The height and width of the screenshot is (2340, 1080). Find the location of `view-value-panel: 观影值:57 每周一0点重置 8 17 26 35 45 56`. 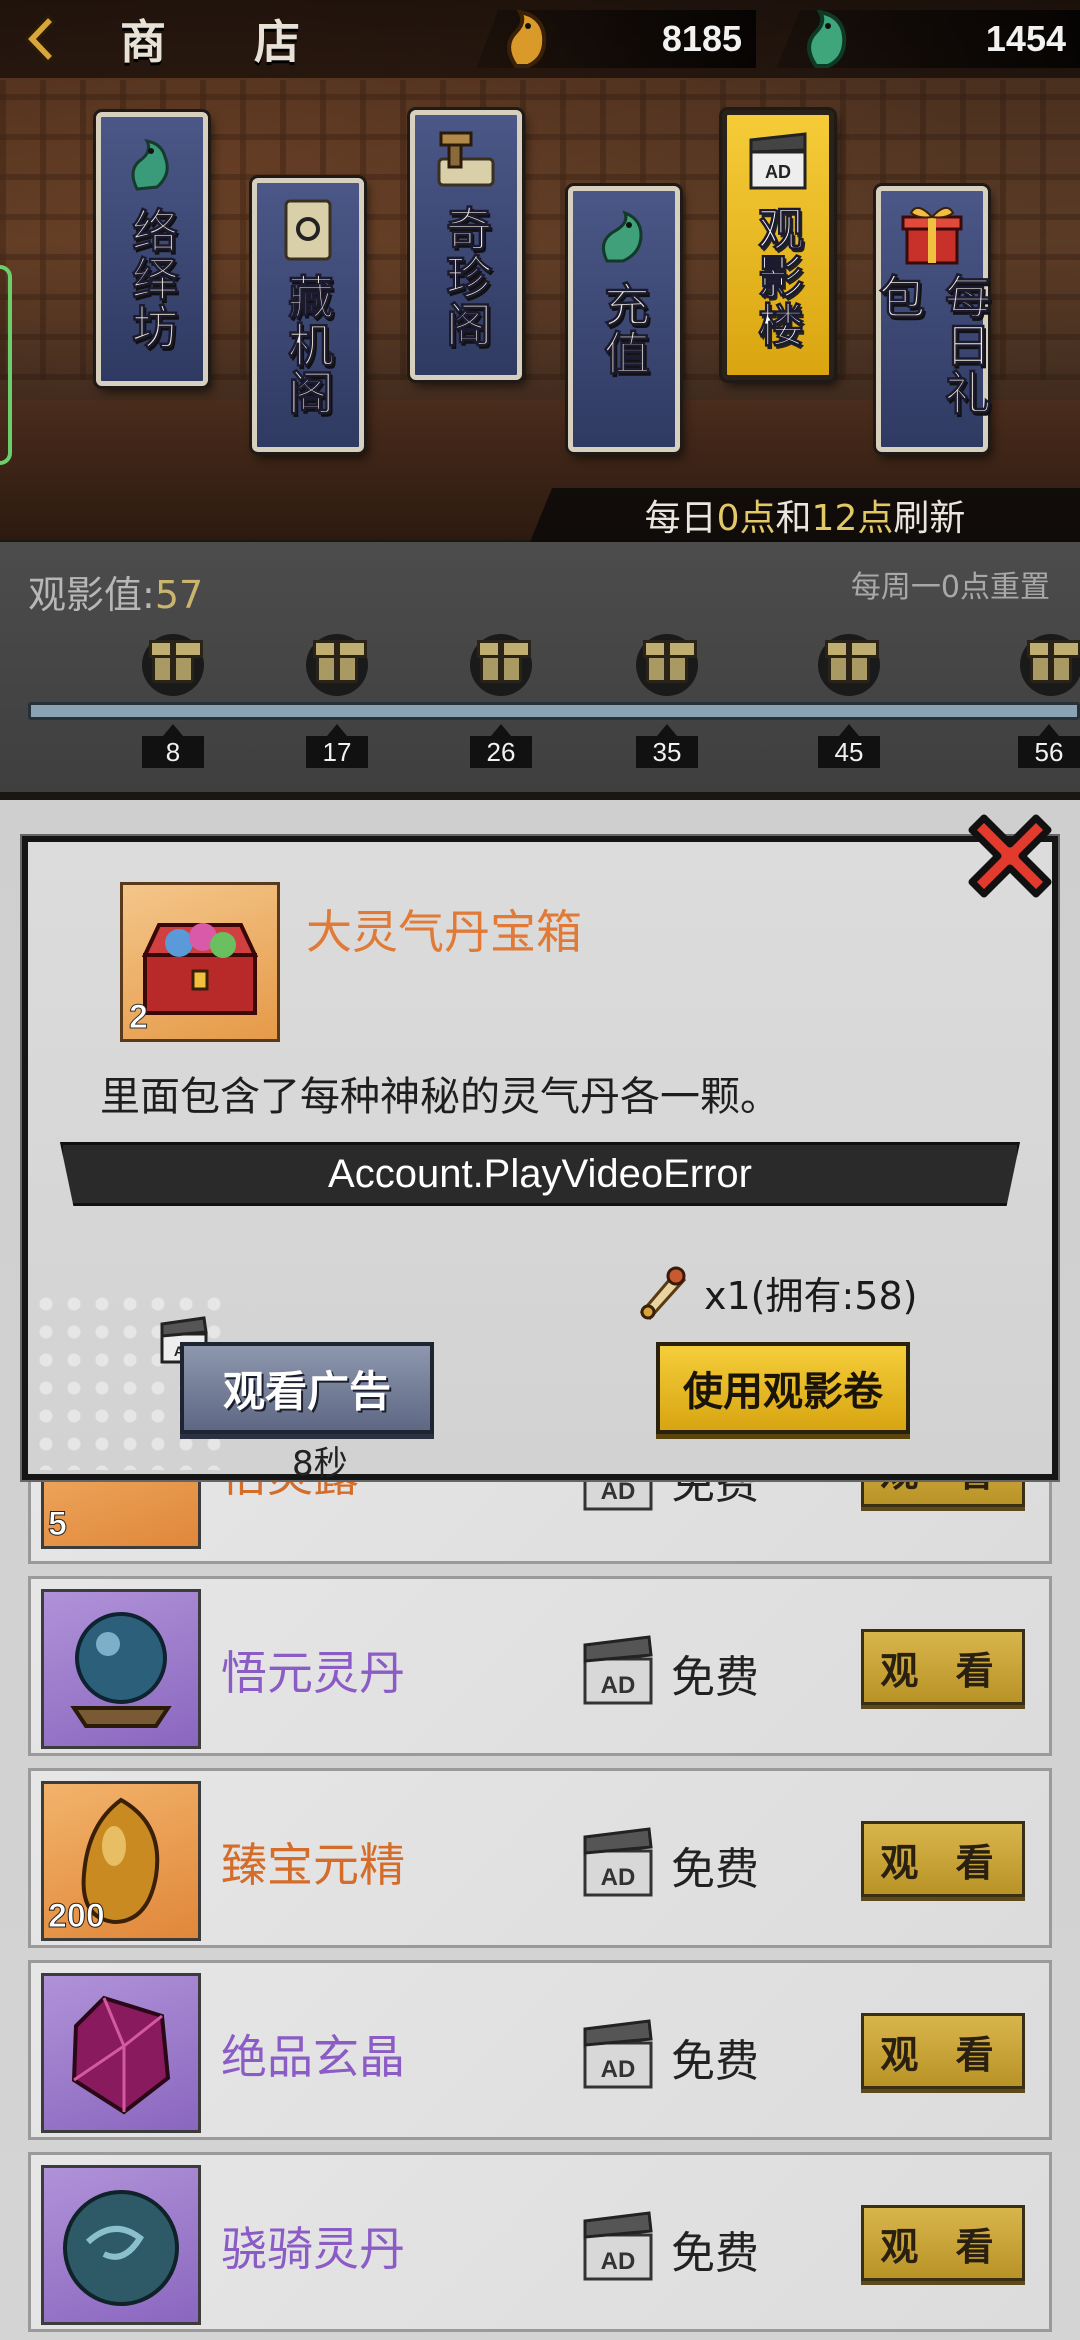

view-value-panel: 观影值:57 每周一0点重置 8 17 26 35 45 56 is located at coordinates (540, 667).